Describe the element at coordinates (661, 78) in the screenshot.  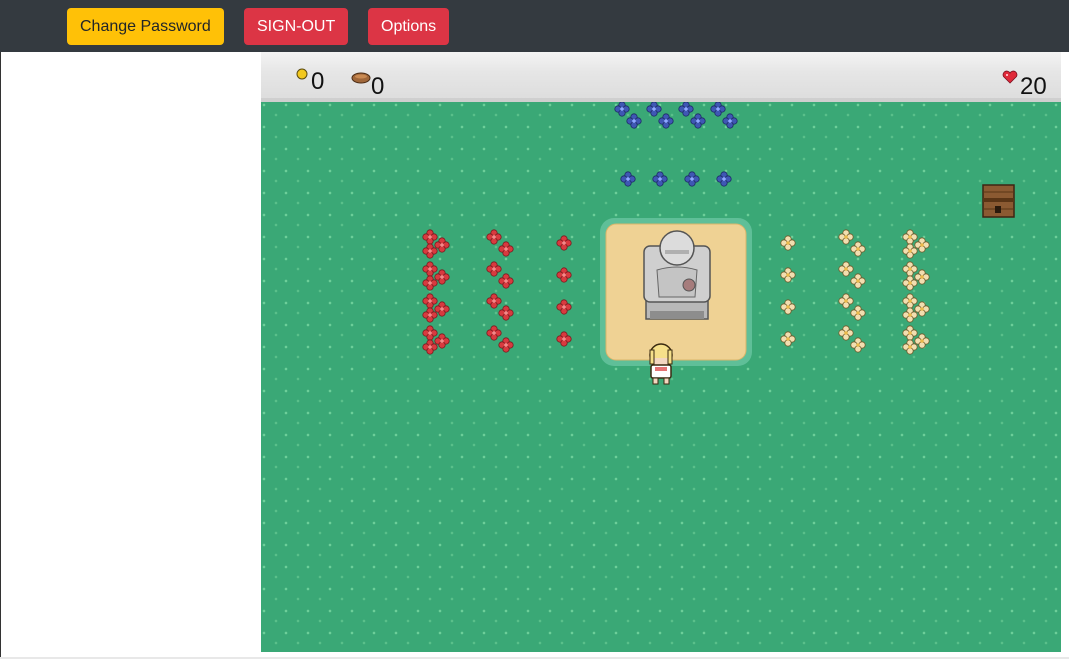
I see `hud-bar: 0 0 20` at that location.